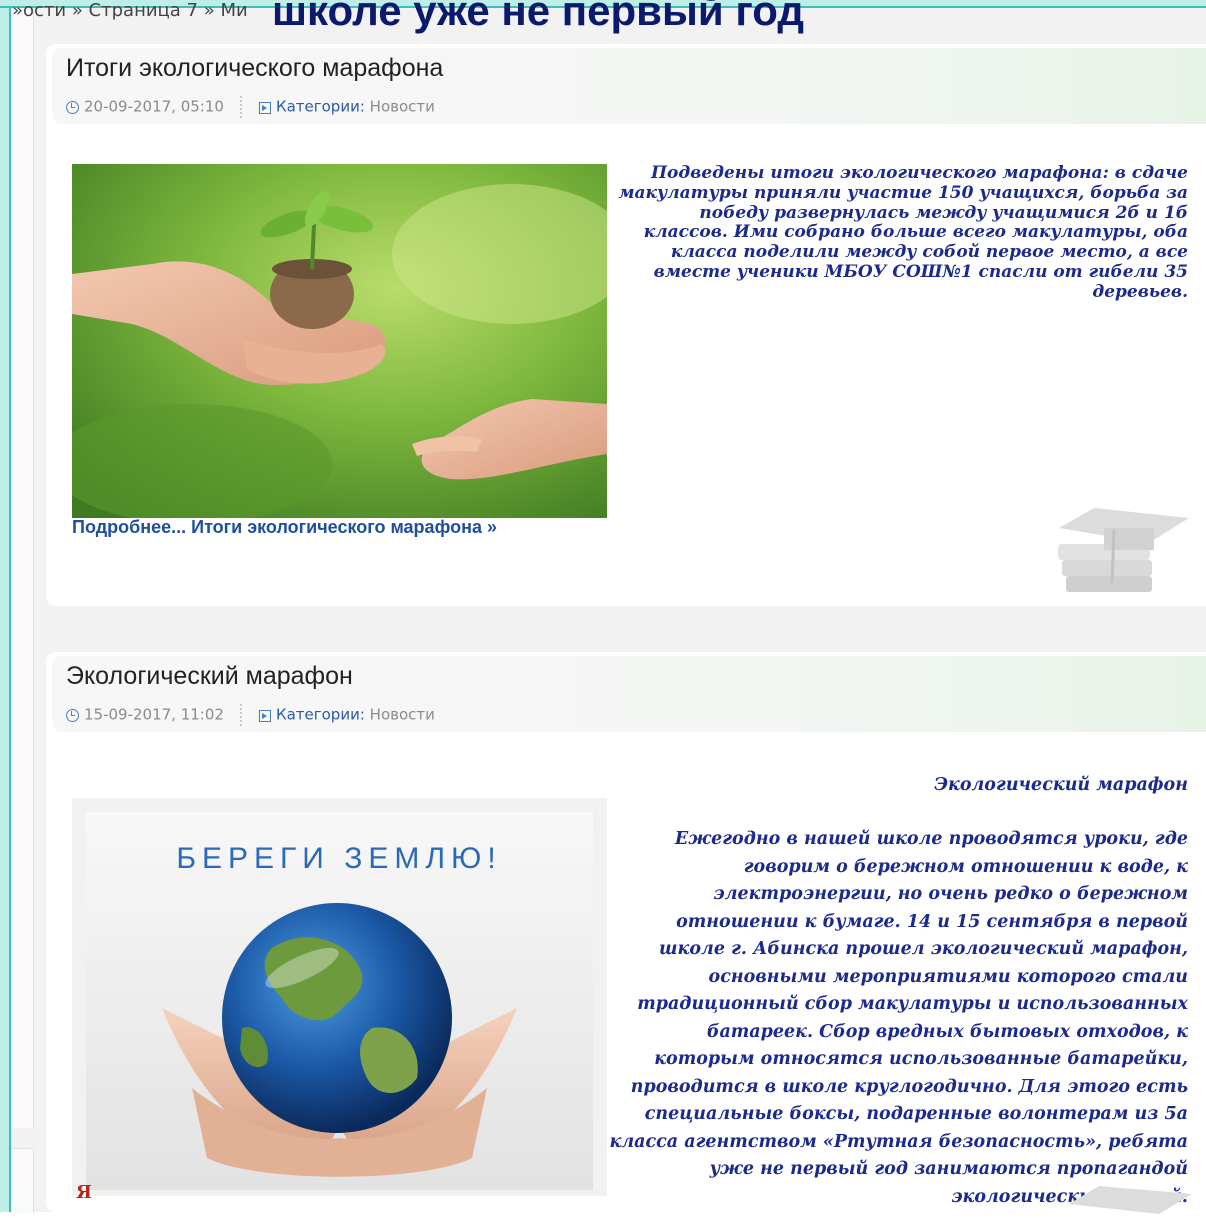 This screenshot has width=1206, height=1218. What do you see at coordinates (338, 858) in the screenshot?
I see `poster-headline: БЕРЕГИ ЗЕМЛЮ!` at bounding box center [338, 858].